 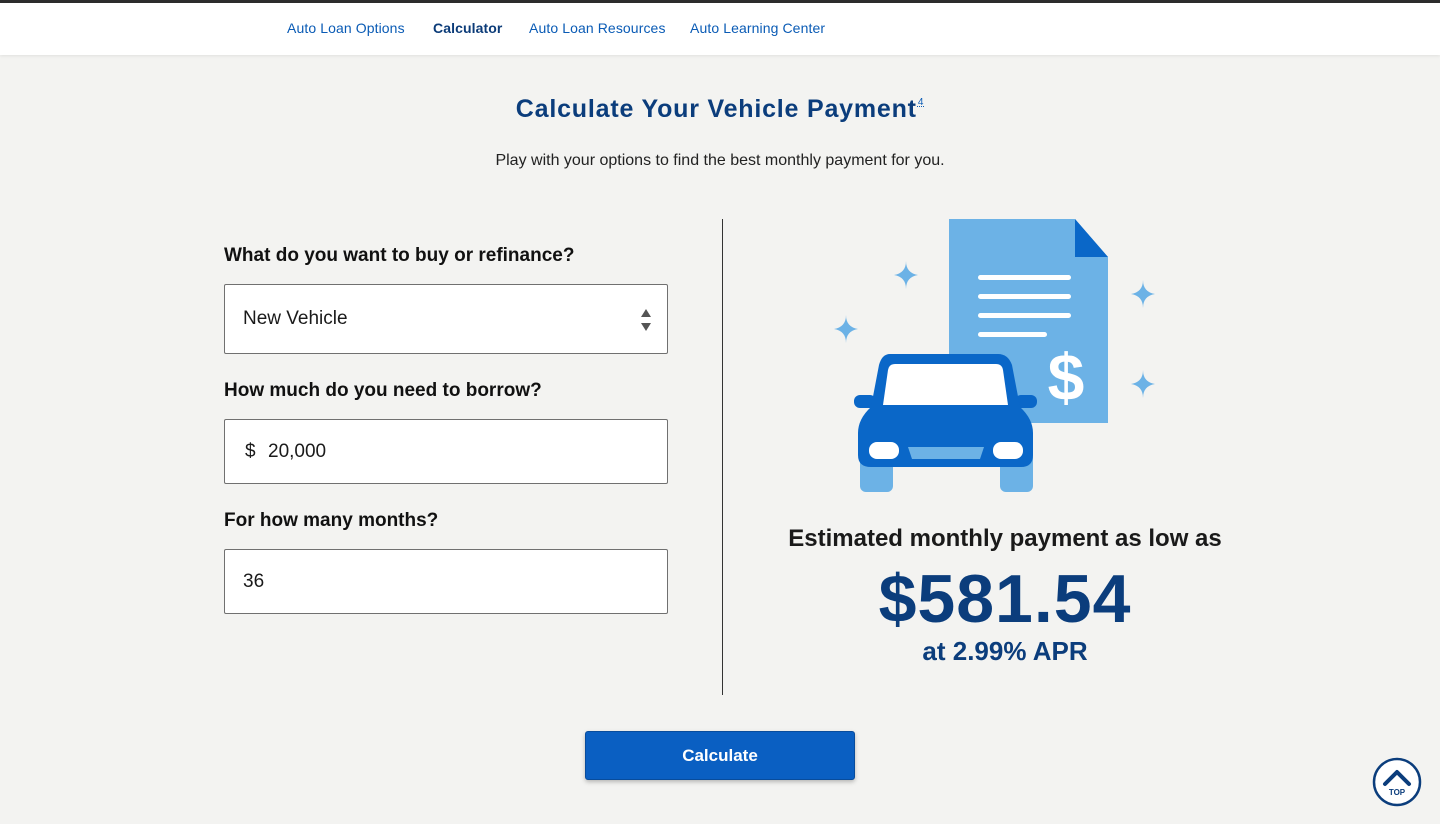 What do you see at coordinates (331, 520) in the screenshot?
I see `months-question: For how many months?` at bounding box center [331, 520].